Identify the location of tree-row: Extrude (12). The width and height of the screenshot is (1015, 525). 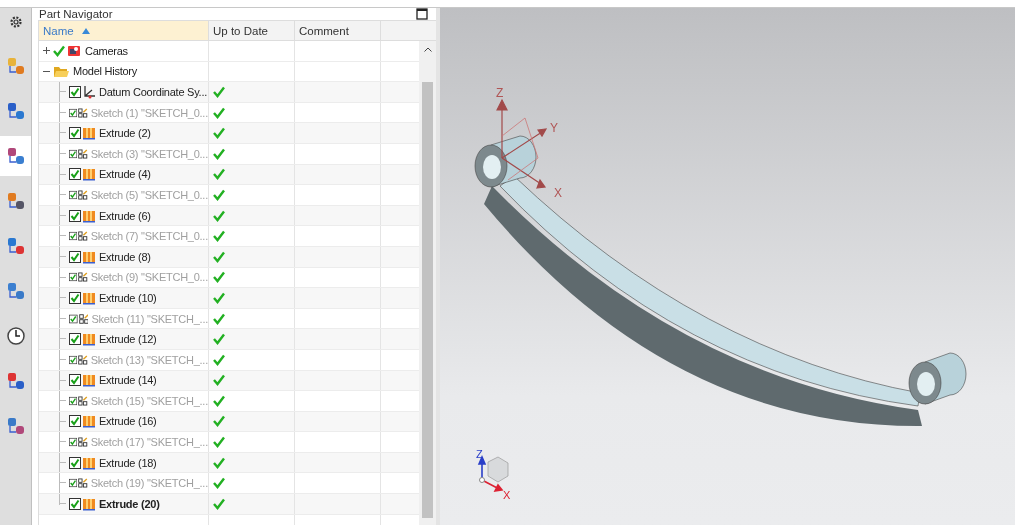
(229, 339).